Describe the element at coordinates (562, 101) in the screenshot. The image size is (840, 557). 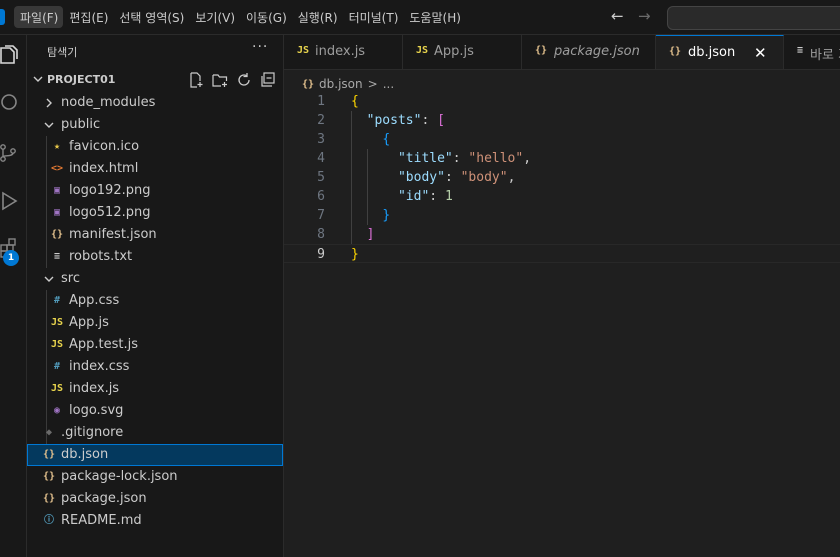
I see `code-line: 1{` at that location.